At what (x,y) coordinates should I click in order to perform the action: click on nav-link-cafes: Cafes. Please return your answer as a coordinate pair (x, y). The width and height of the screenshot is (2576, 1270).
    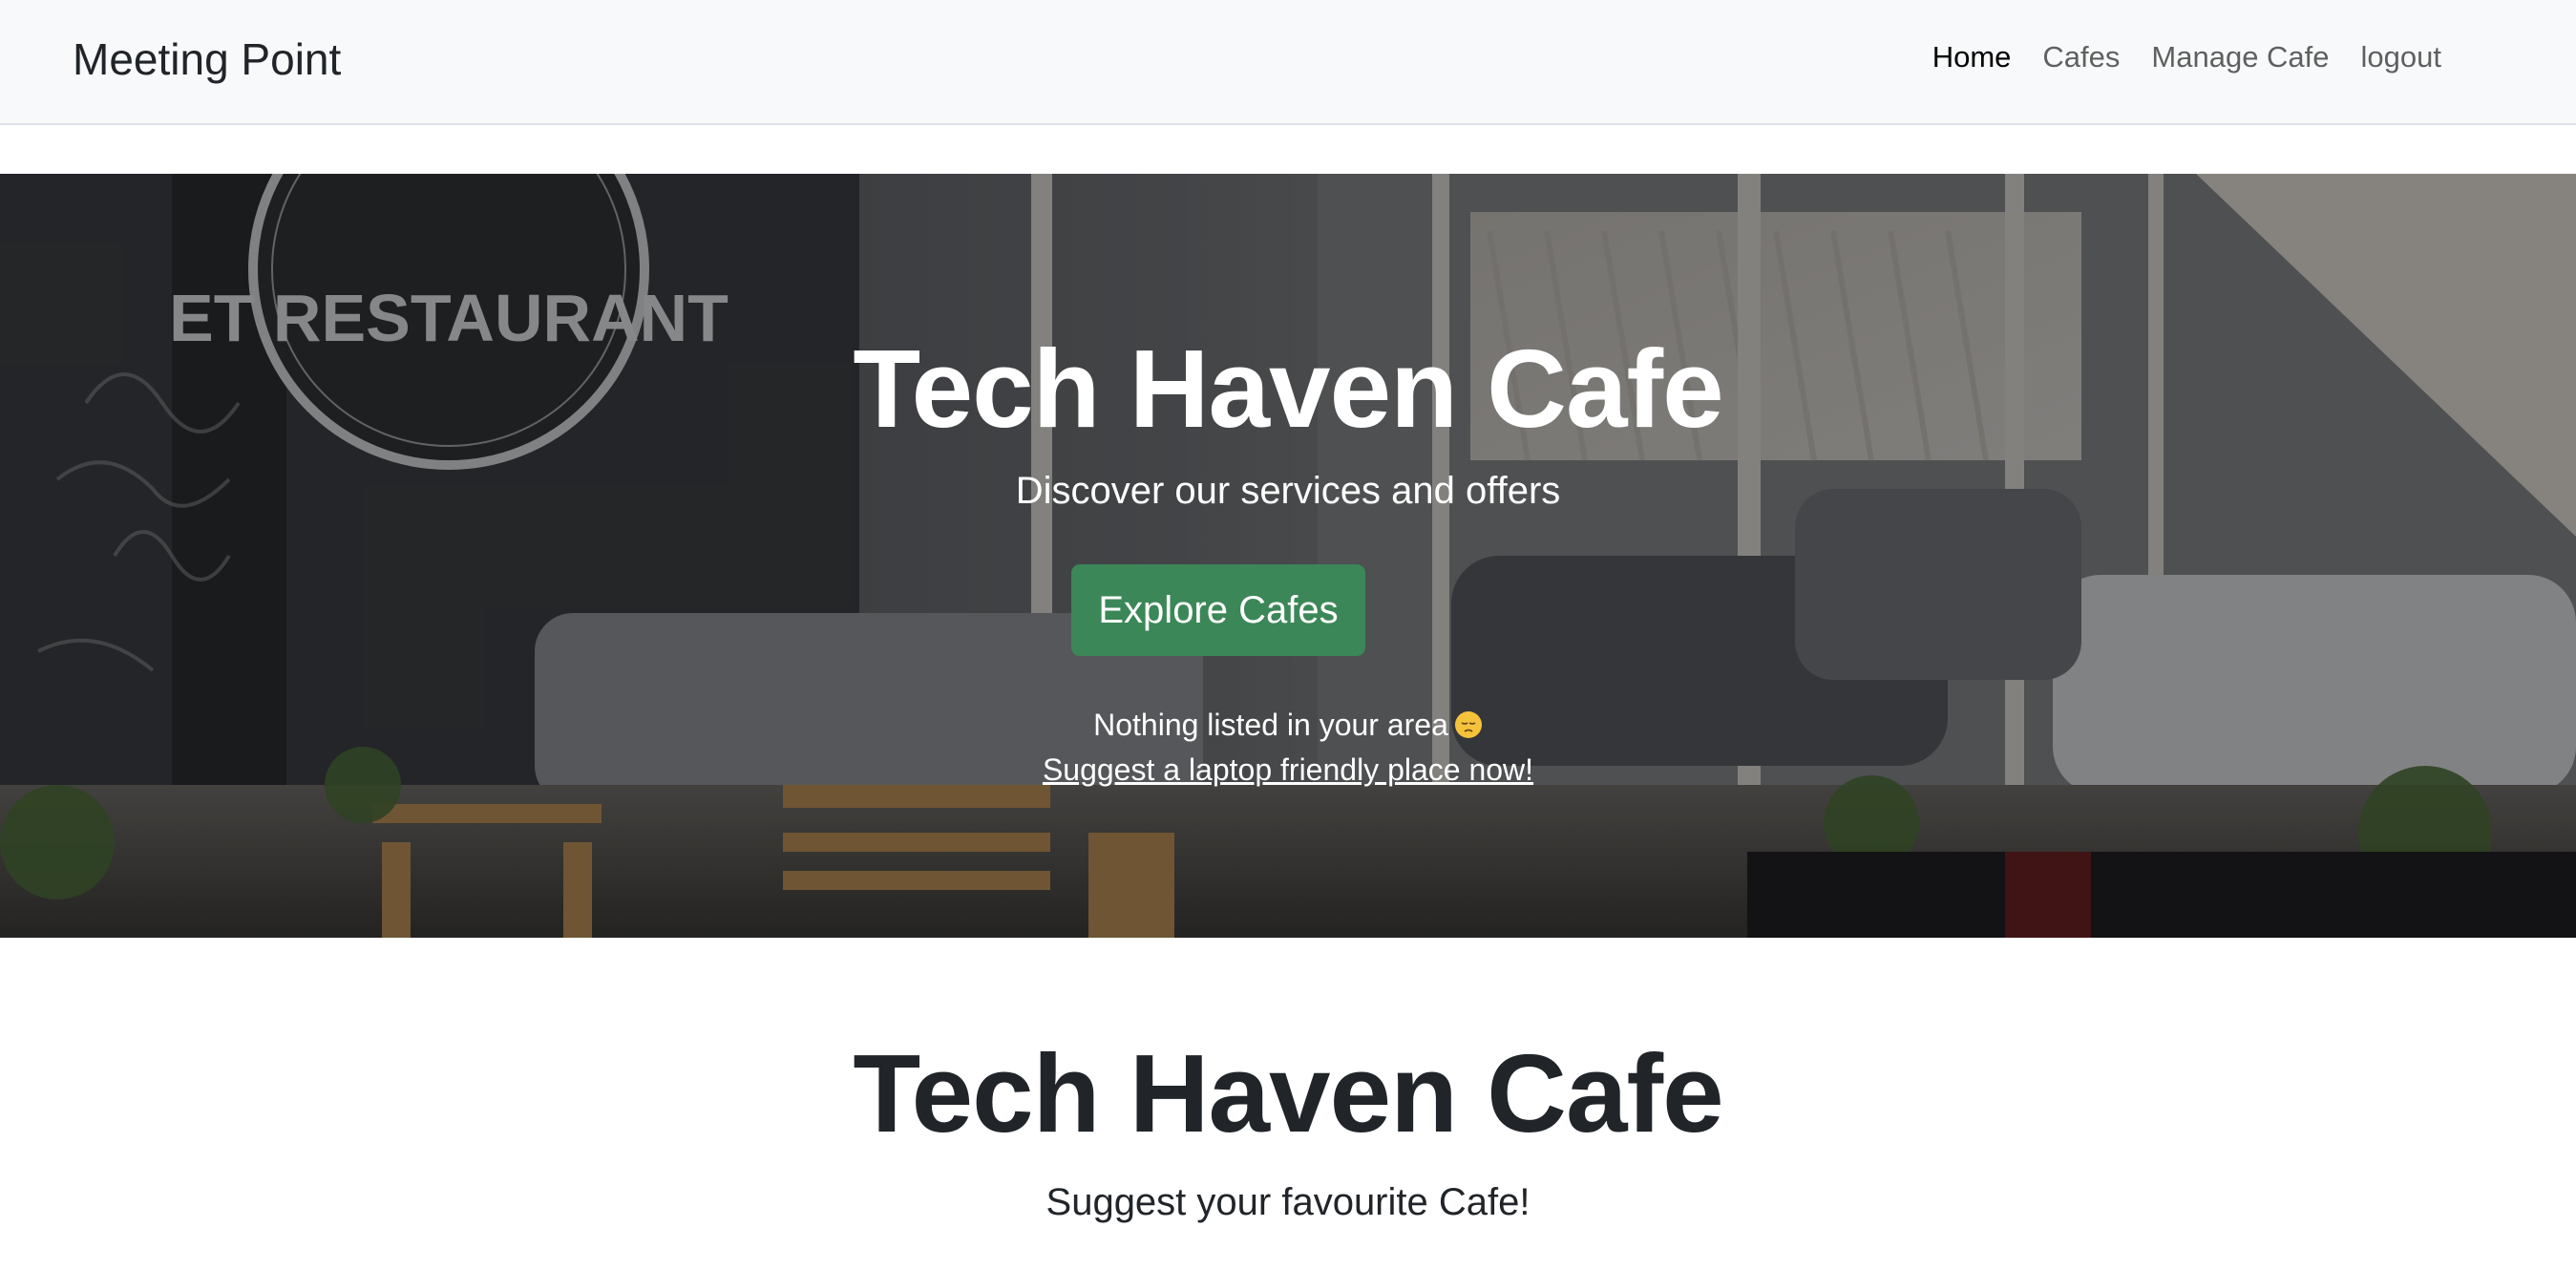
    Looking at the image, I should click on (2081, 57).